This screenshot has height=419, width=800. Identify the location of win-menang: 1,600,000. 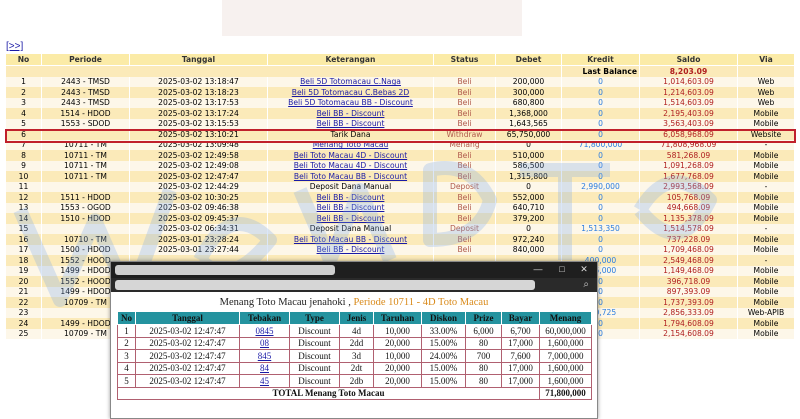
(565, 381).